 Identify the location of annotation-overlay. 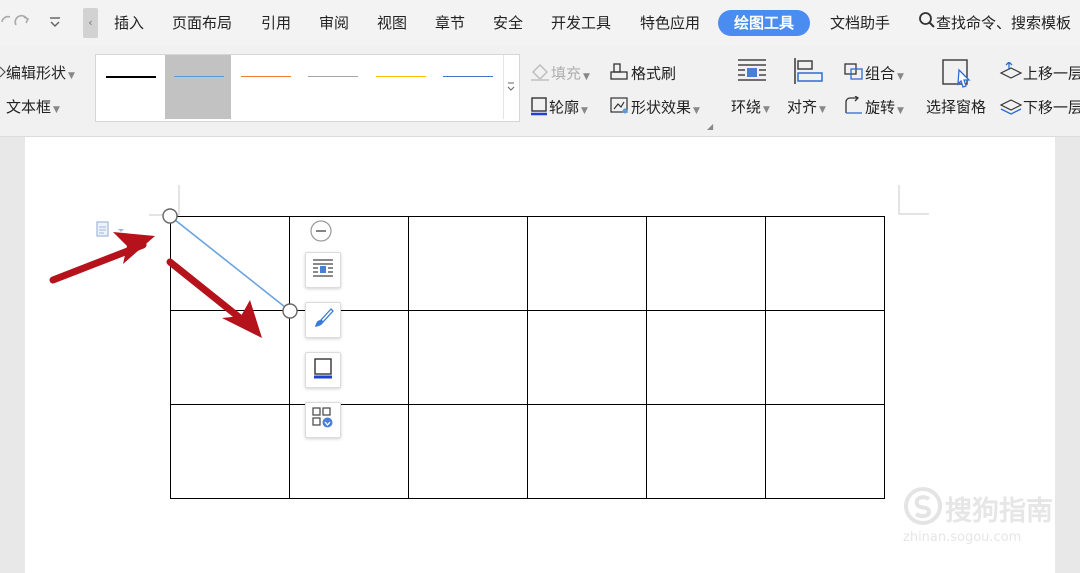
(173, 273).